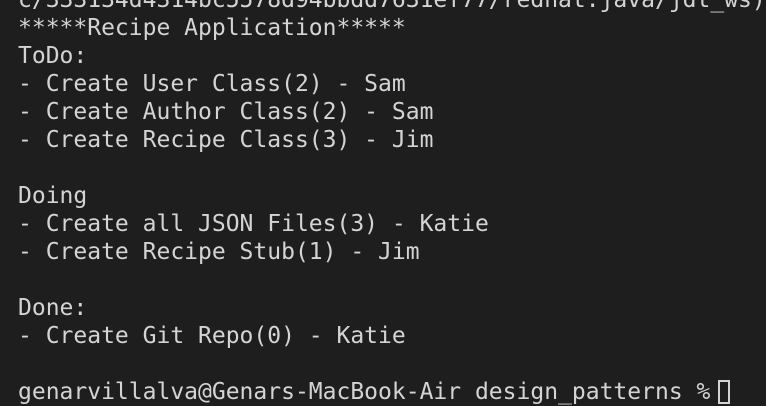 Image resolution: width=766 pixels, height=406 pixels. I want to click on section-heading-doing: Doing, so click(53, 196).